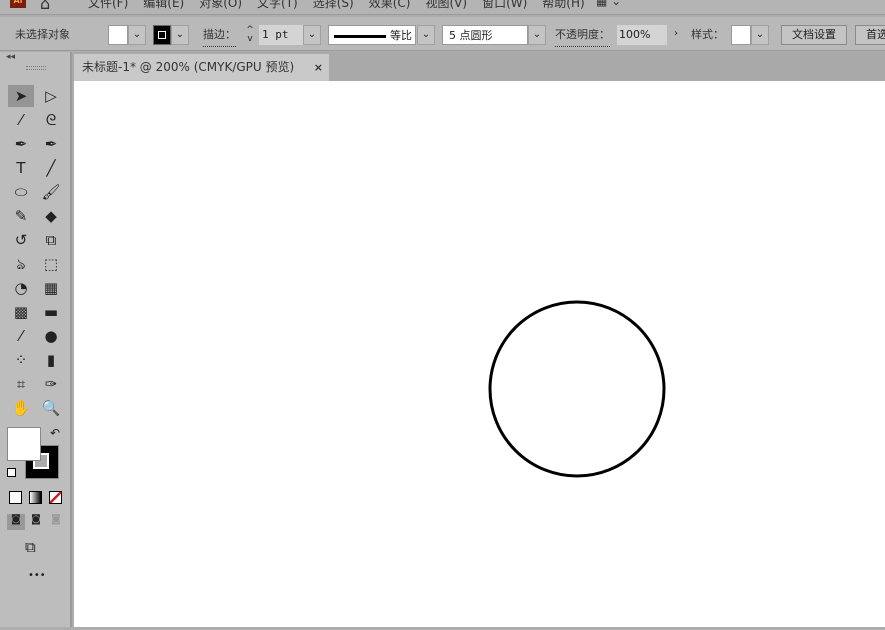 This screenshot has height=630, width=885. I want to click on panel-grip, so click(36, 68).